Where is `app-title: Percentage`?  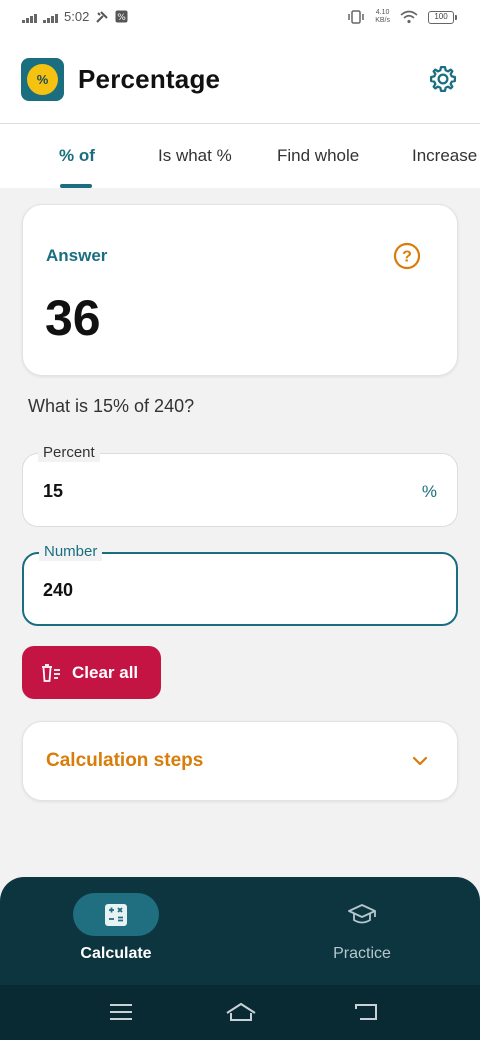 app-title: Percentage is located at coordinates (149, 79).